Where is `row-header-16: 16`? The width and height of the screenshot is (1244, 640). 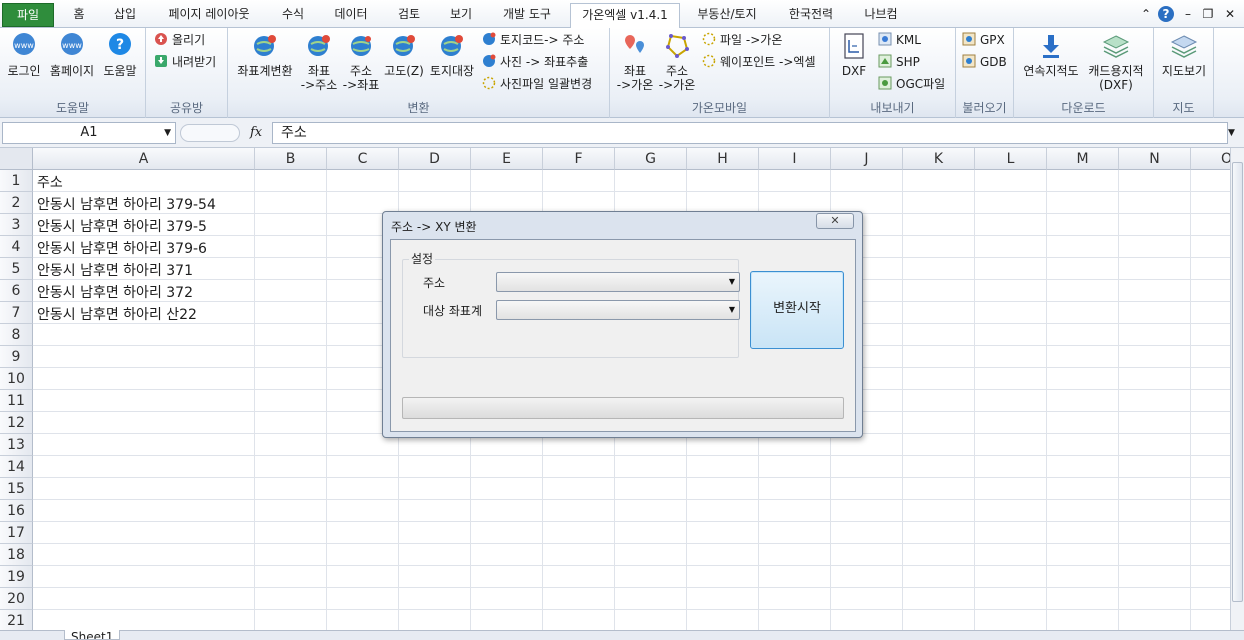
row-header-16: 16 is located at coordinates (16, 511).